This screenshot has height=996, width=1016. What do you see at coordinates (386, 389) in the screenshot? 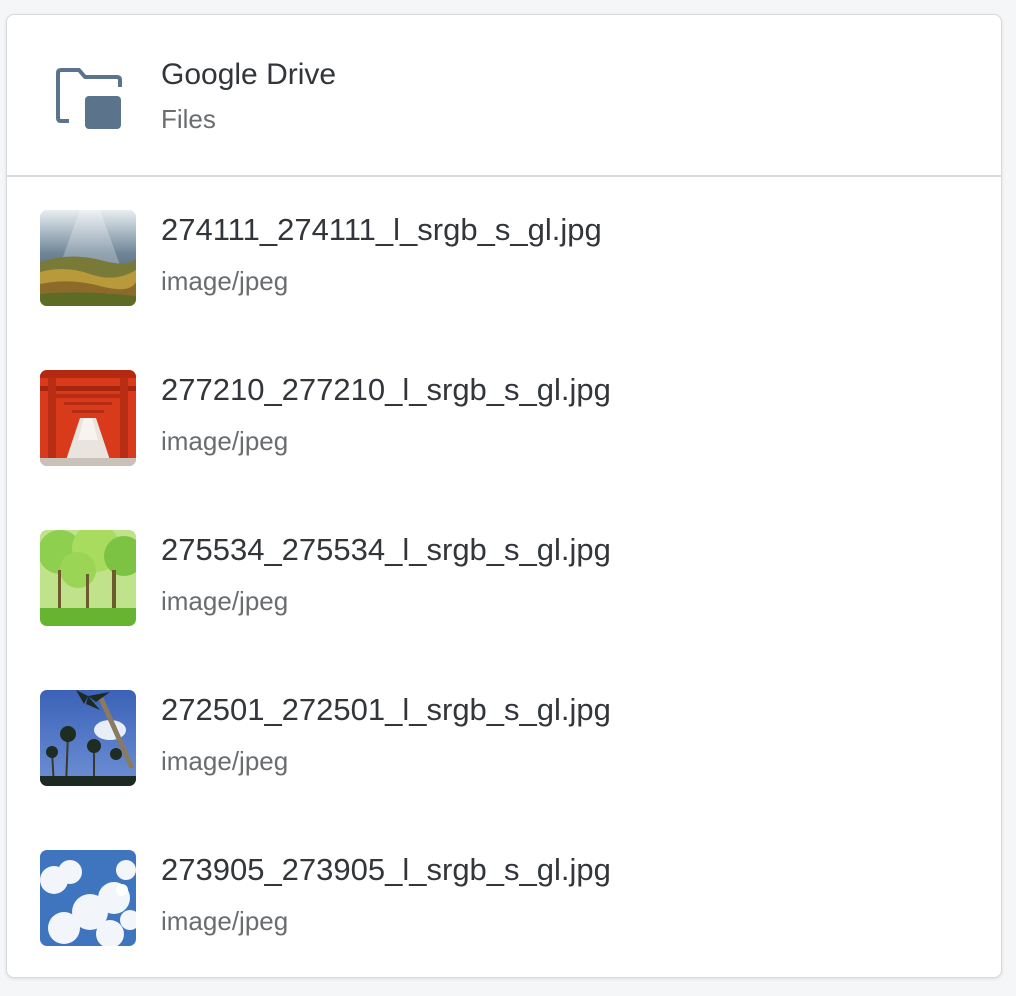
I see `file-name: 277210_277210_l_srgb_s_gl.jpg` at bounding box center [386, 389].